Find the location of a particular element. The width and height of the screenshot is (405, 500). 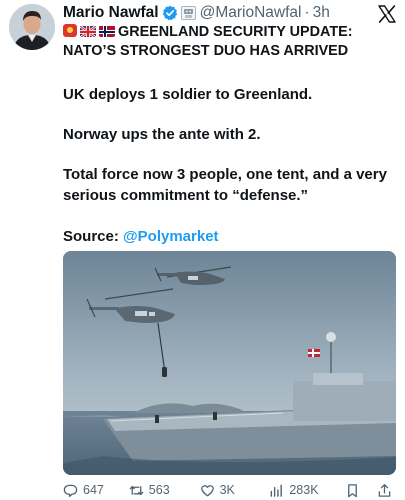

repost-icon is located at coordinates (136, 490).